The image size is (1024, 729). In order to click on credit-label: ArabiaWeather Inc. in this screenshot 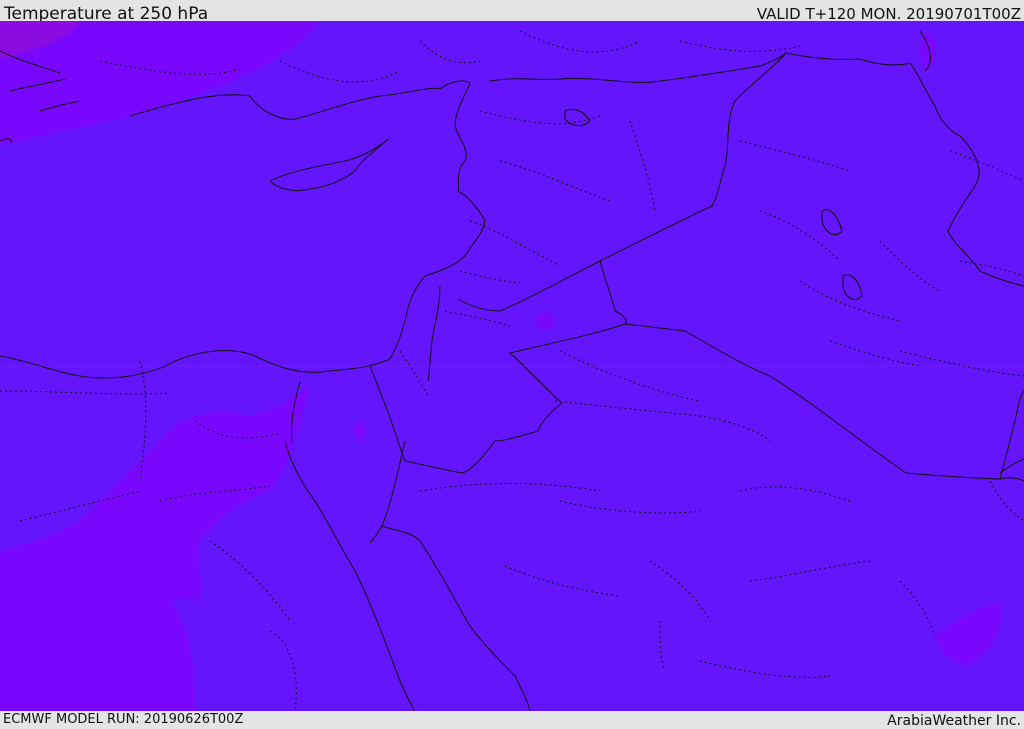, I will do `click(954, 721)`.